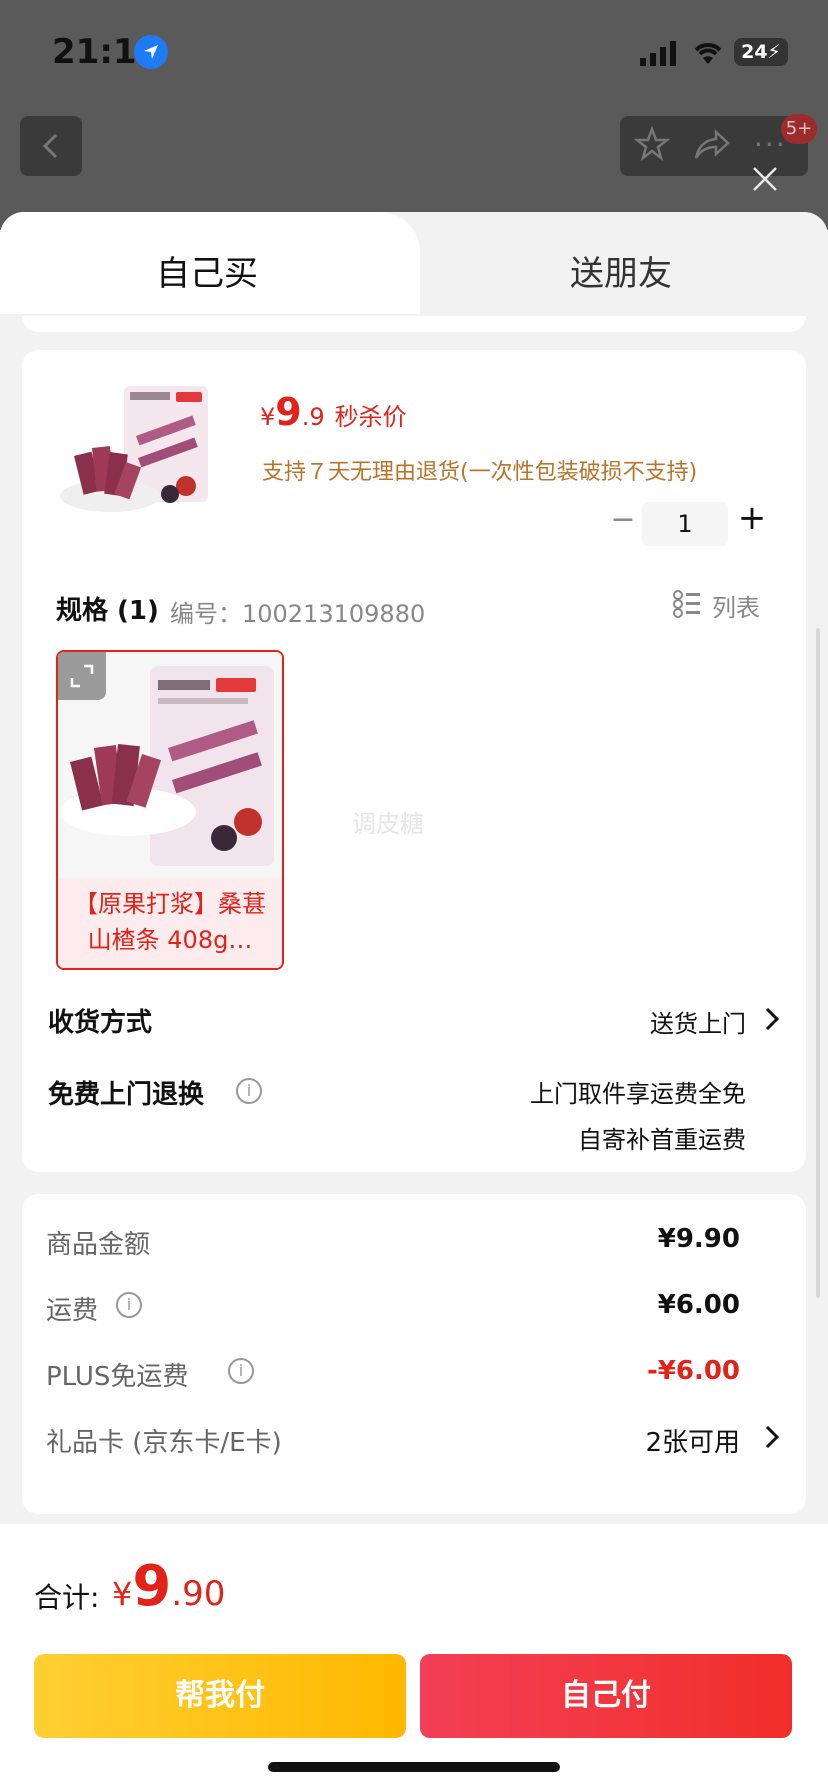 Image resolution: width=828 pixels, height=1792 pixels. What do you see at coordinates (692, 1440) in the screenshot?
I see `fee-value-giftcard: 2张可用` at bounding box center [692, 1440].